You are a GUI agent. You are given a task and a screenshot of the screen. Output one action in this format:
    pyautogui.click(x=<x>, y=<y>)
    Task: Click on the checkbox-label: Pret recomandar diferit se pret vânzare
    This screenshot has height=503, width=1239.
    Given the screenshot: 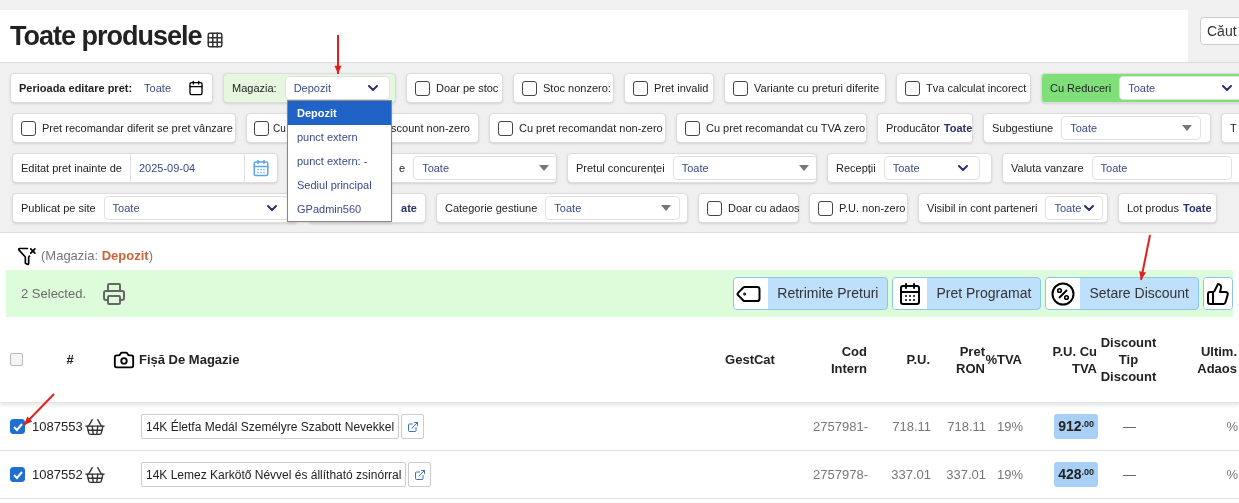 What is the action you would take?
    pyautogui.click(x=137, y=128)
    